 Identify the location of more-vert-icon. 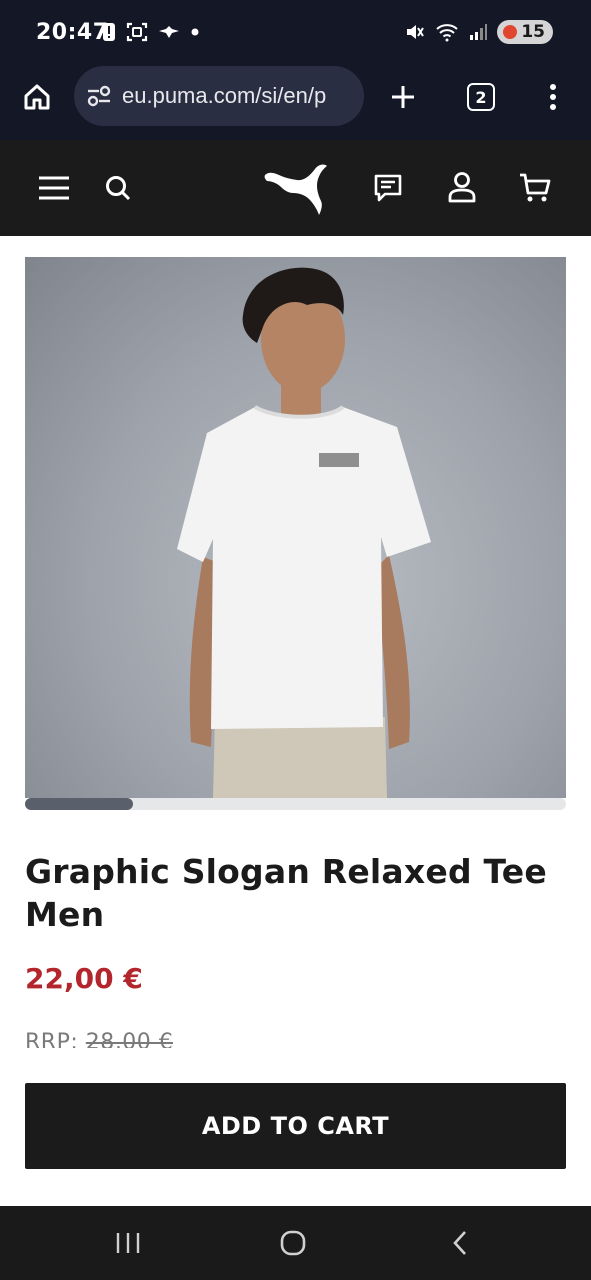
(553, 97).